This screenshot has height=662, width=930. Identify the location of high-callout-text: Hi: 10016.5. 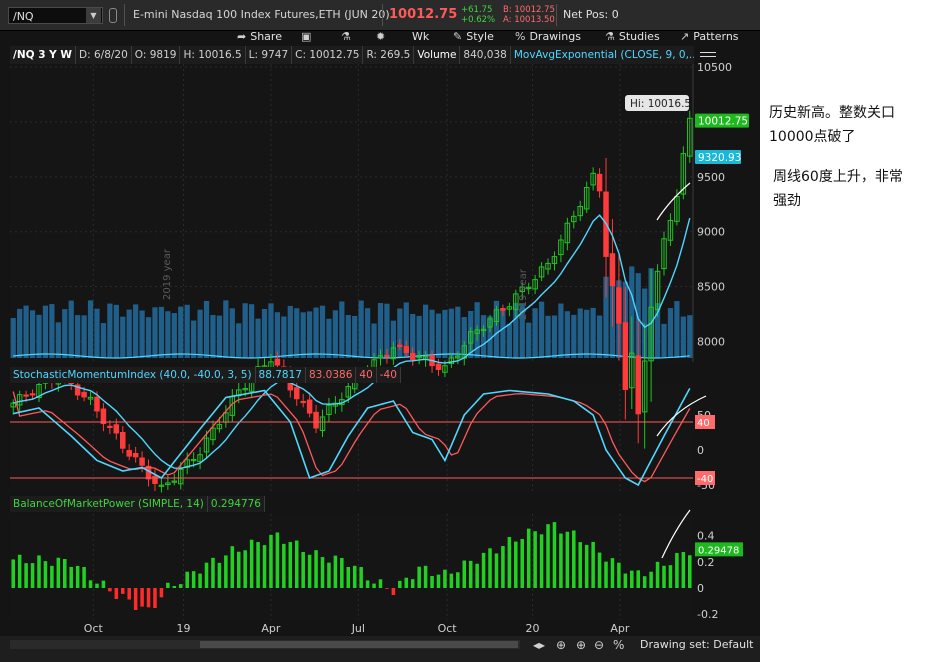
(660, 104).